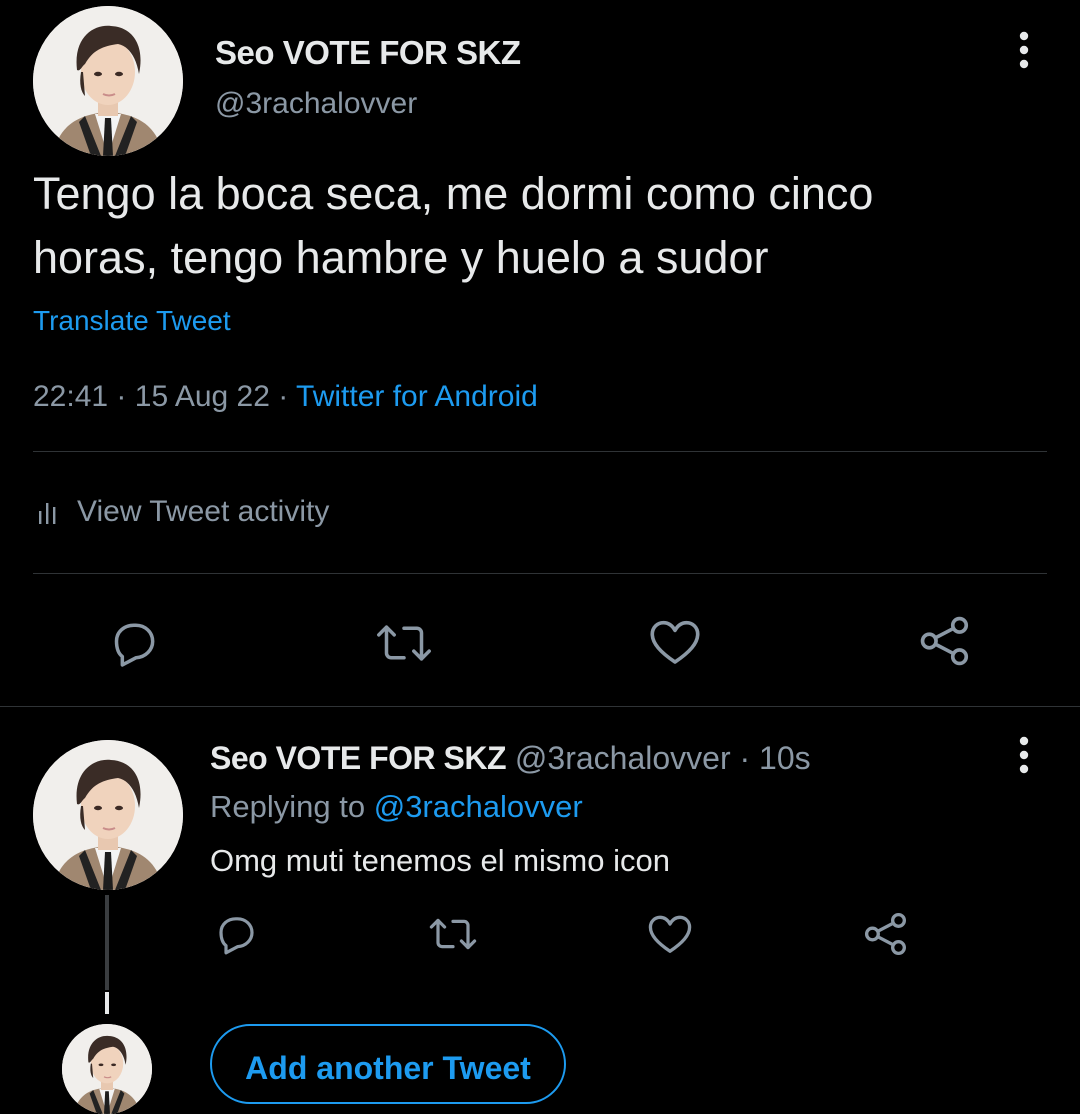  I want to click on bar-chart-icon, so click(48, 512).